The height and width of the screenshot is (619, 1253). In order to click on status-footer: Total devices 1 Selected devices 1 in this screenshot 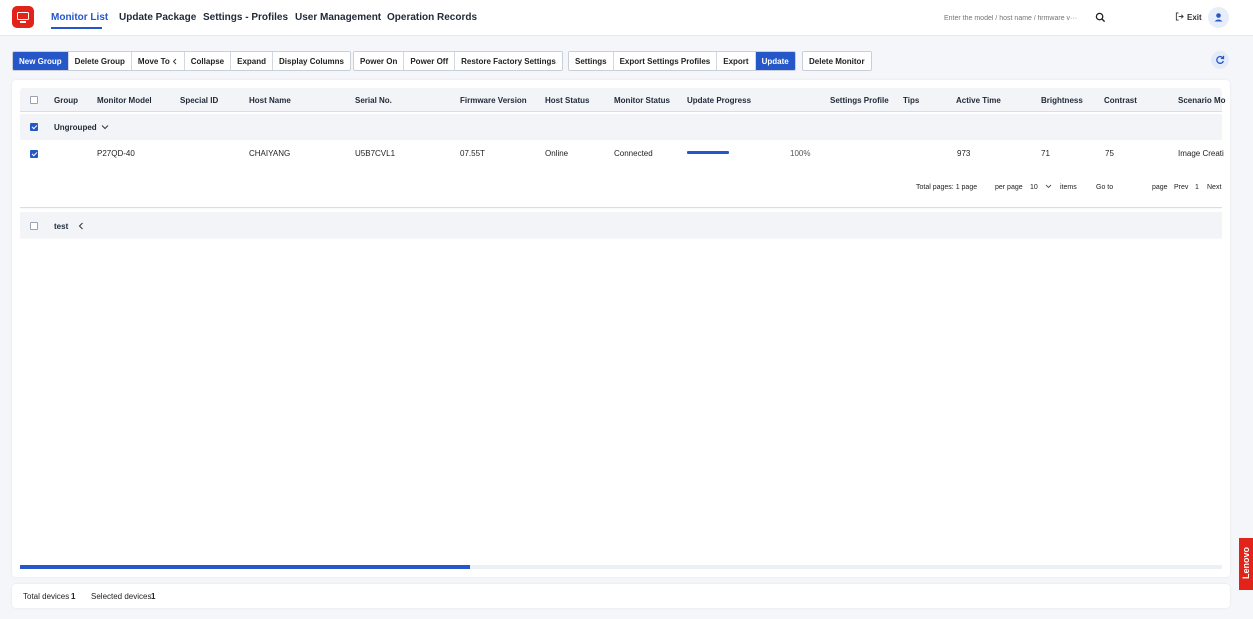, I will do `click(621, 596)`.